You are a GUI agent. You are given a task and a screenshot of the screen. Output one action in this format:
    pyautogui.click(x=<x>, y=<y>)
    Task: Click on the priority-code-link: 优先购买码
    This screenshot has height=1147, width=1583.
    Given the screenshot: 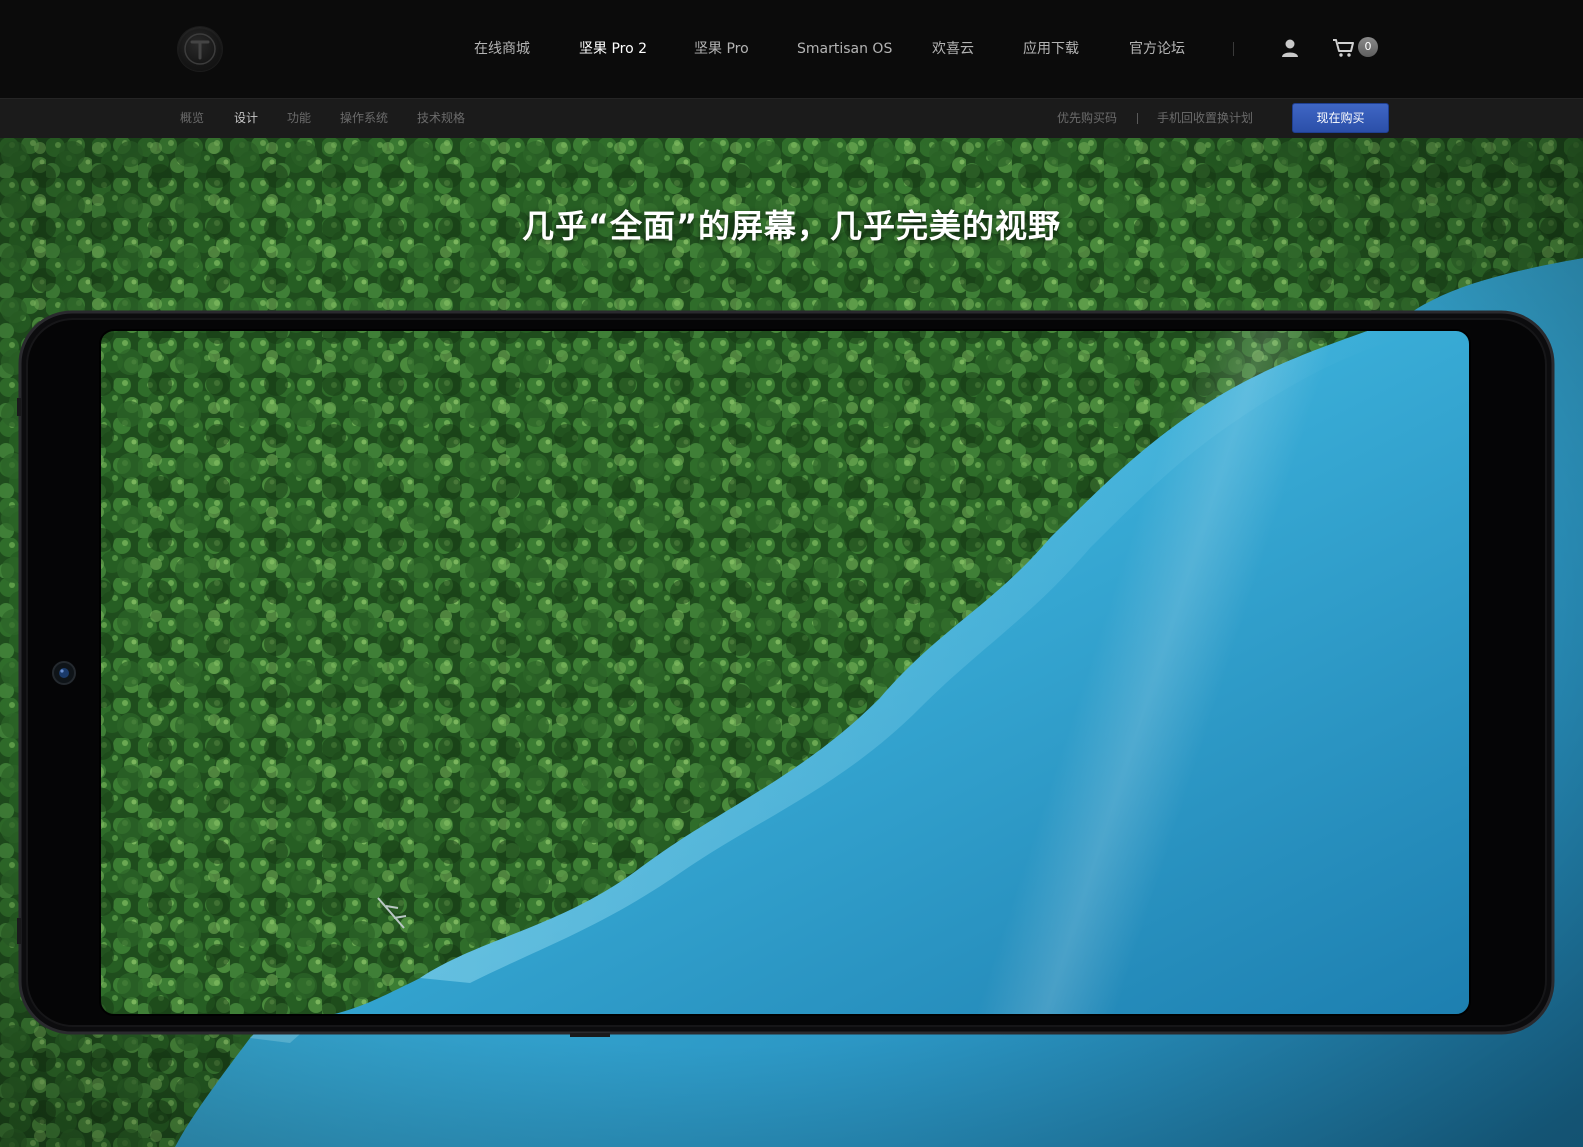 What is the action you would take?
    pyautogui.click(x=1087, y=118)
    